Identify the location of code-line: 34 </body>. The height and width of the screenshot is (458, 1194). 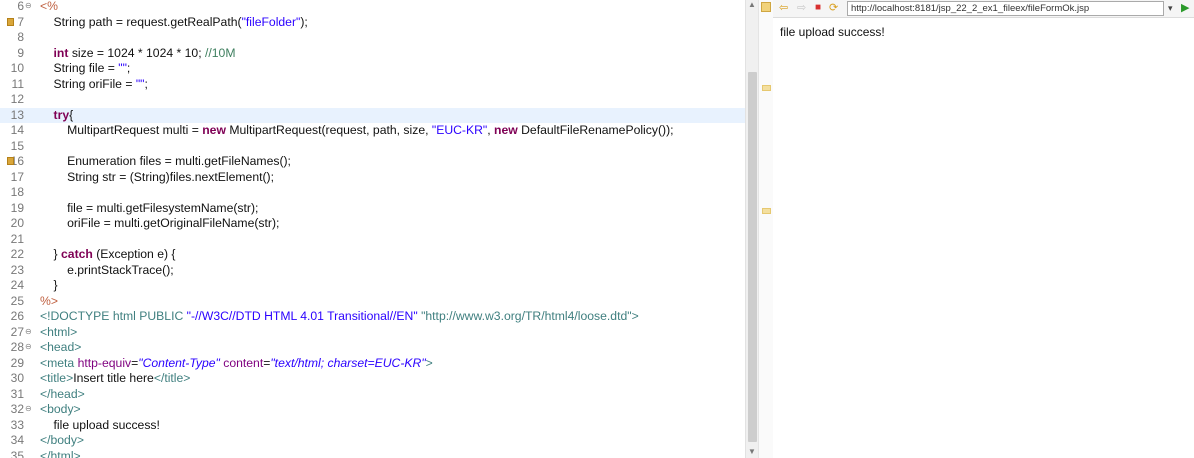
(372, 441).